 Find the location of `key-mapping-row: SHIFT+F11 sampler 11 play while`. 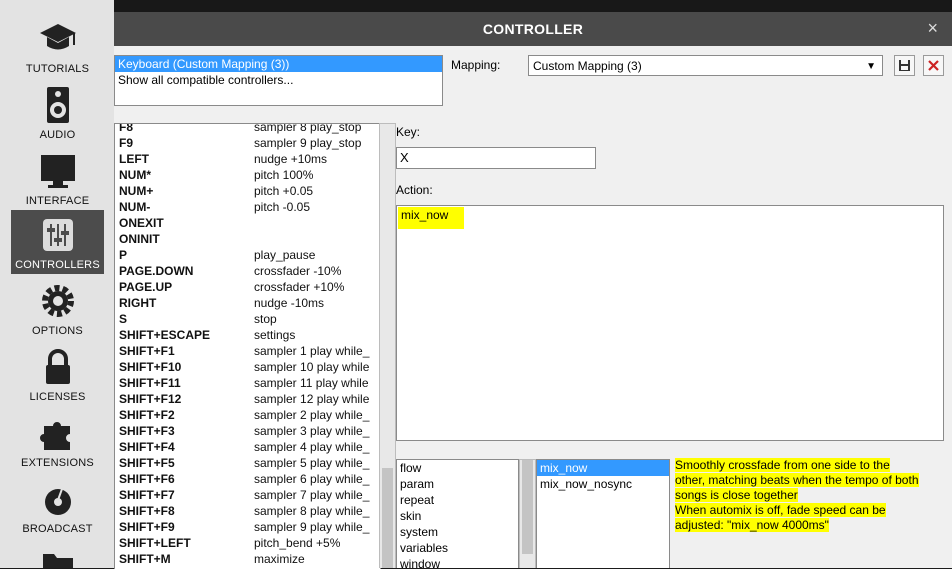

key-mapping-row: SHIFT+F11 sampler 11 play while is located at coordinates (247, 383).